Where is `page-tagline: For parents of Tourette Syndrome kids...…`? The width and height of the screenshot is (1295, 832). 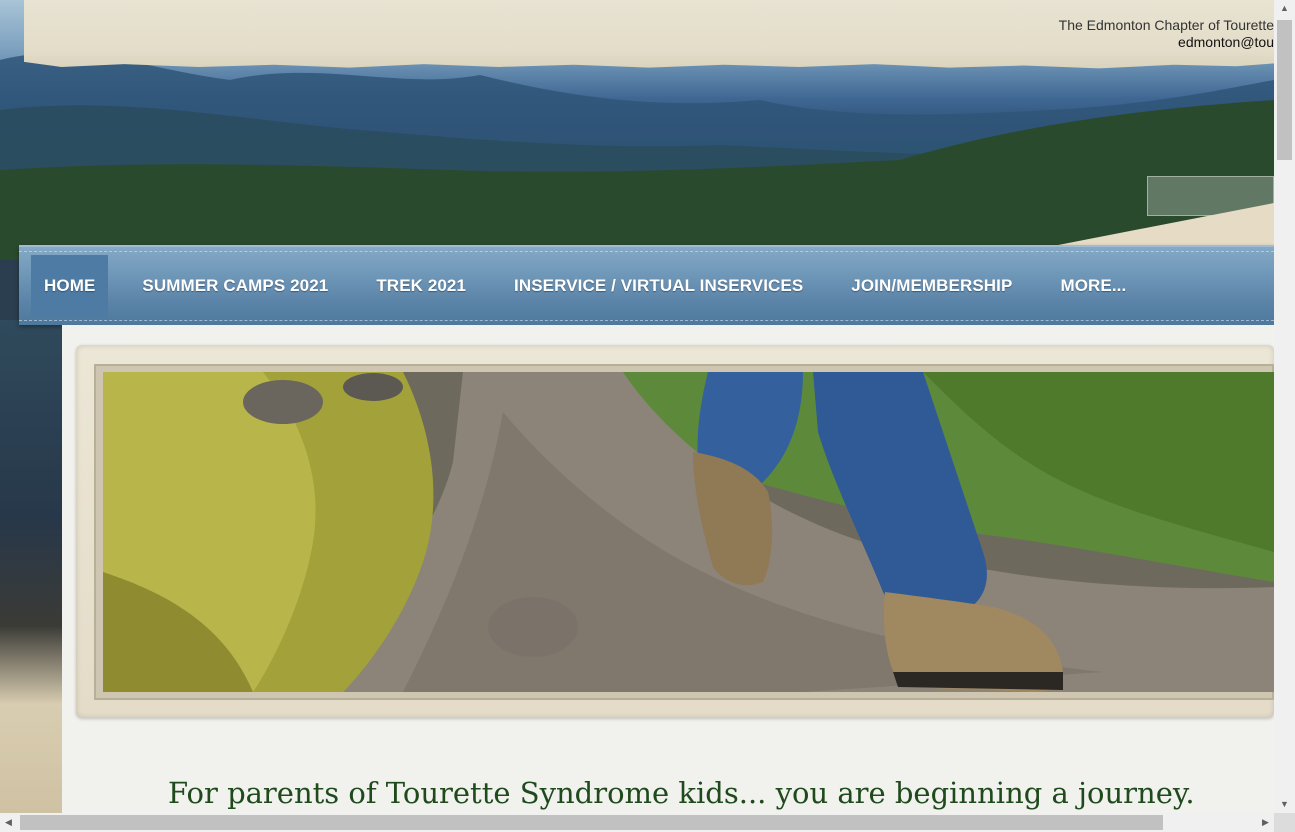 page-tagline: For parents of Tourette Syndrome kids...… is located at coordinates (681, 793).